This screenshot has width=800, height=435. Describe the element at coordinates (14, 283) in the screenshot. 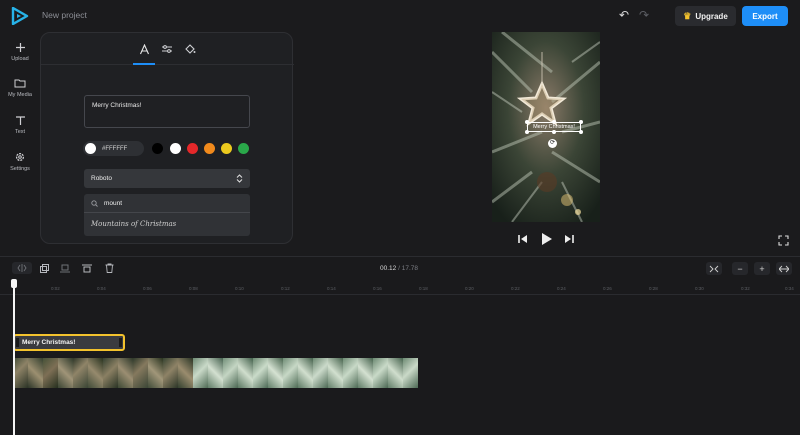

I see `playhead-handle` at that location.